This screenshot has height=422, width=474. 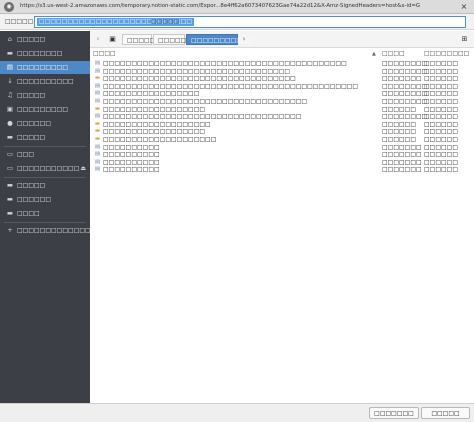 I want to click on file-name: □□□□□□□□□□□□□□□□□□□□□□□□□□□□□□□□□□□, so click(x=202, y=117).